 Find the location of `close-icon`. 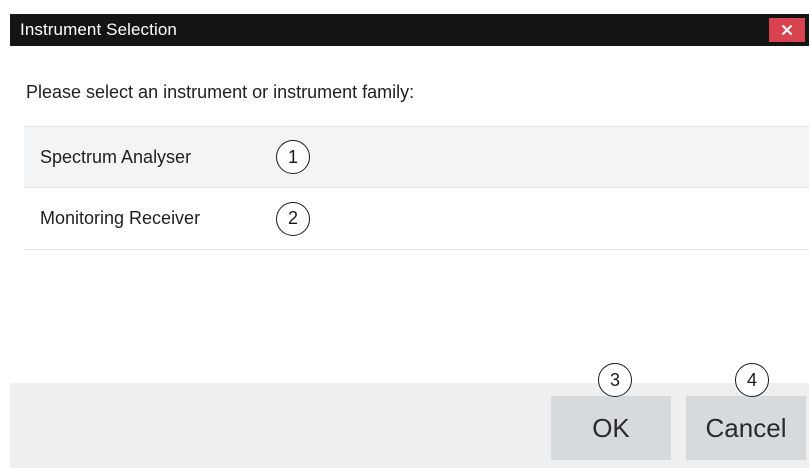

close-icon is located at coordinates (787, 30).